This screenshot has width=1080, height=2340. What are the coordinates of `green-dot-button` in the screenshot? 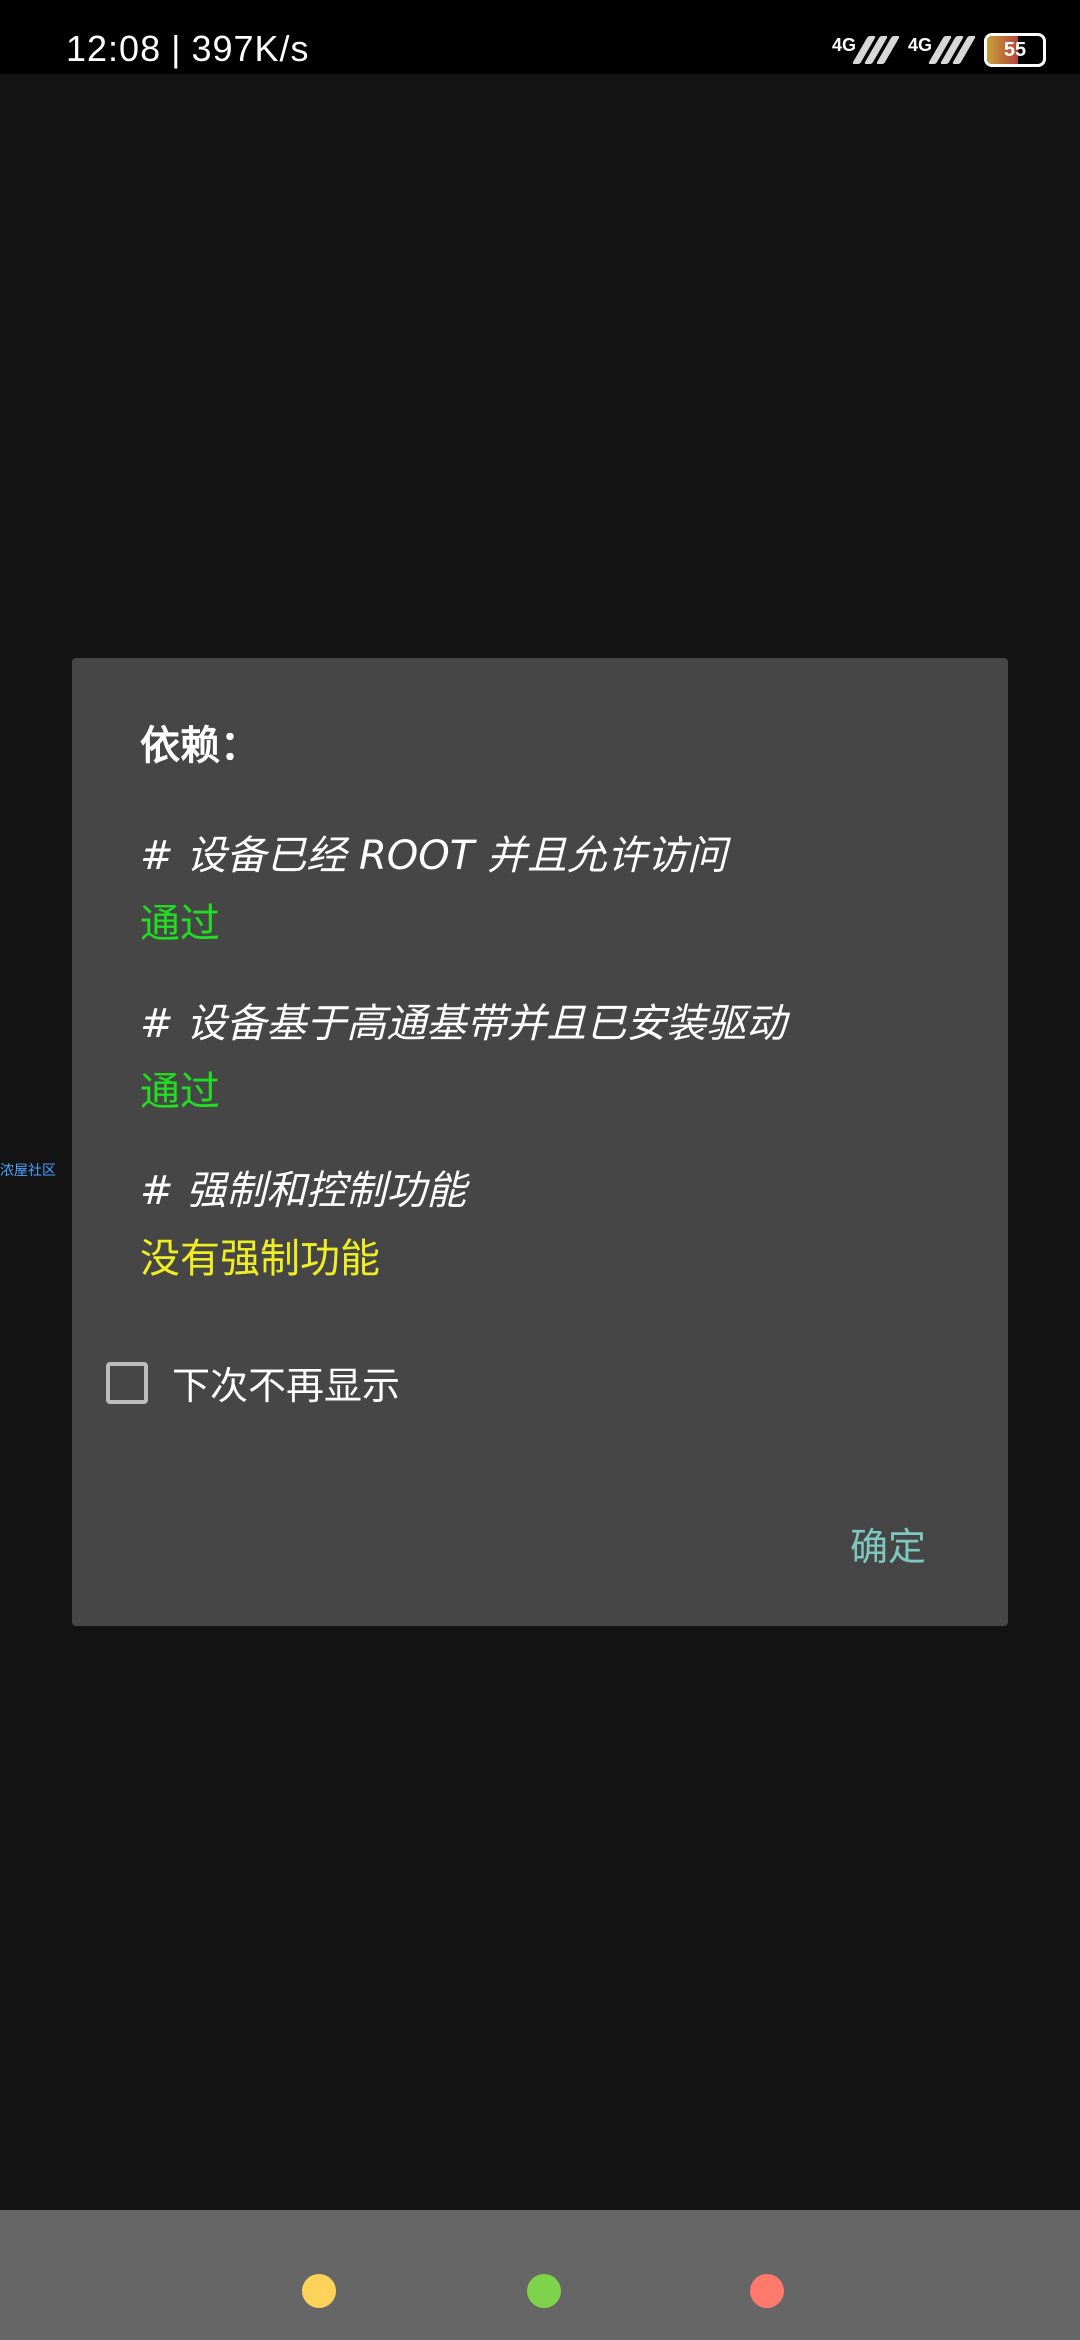 It's located at (544, 2291).